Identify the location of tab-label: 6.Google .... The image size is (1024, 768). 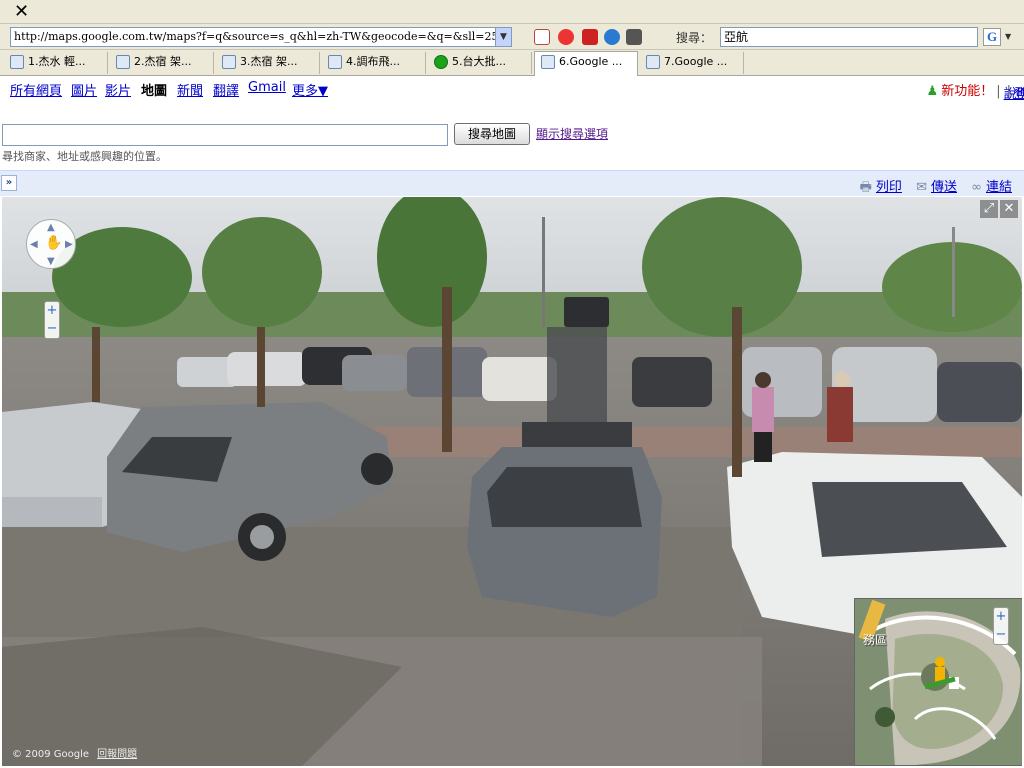
(591, 61).